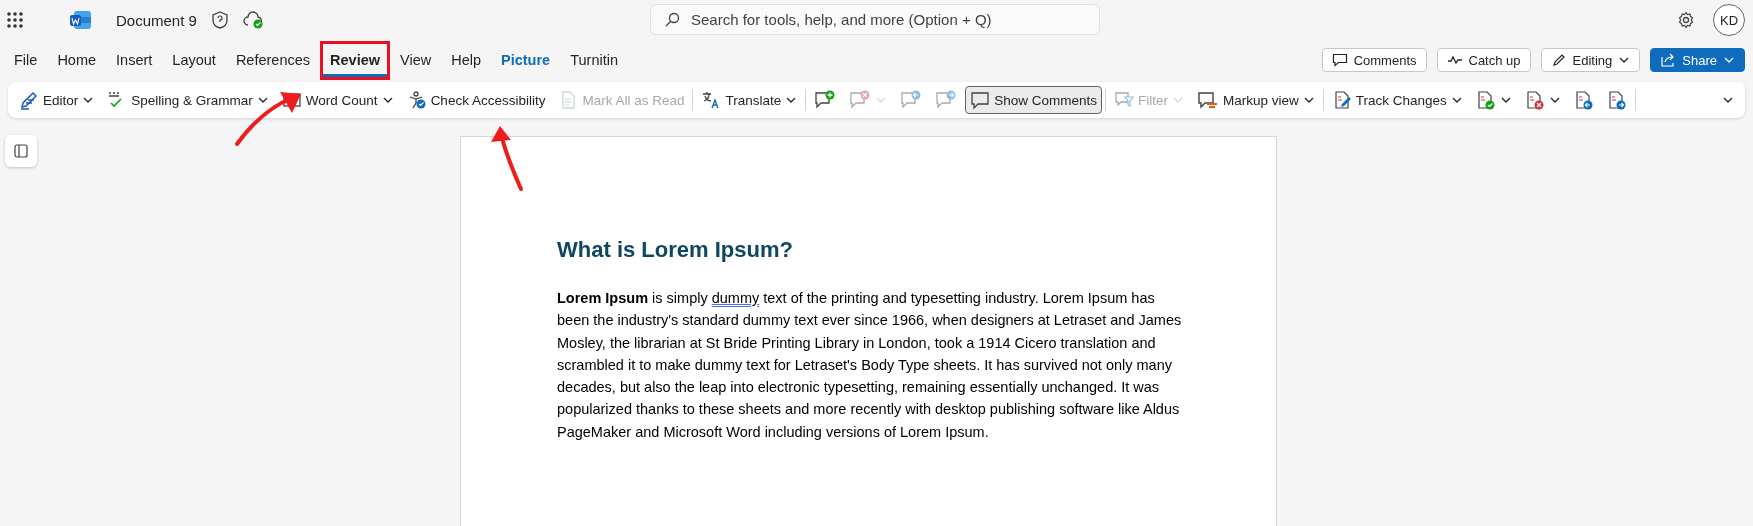 This screenshot has height=526, width=1753. What do you see at coordinates (1374, 60) in the screenshot?
I see `action-button: Comments` at bounding box center [1374, 60].